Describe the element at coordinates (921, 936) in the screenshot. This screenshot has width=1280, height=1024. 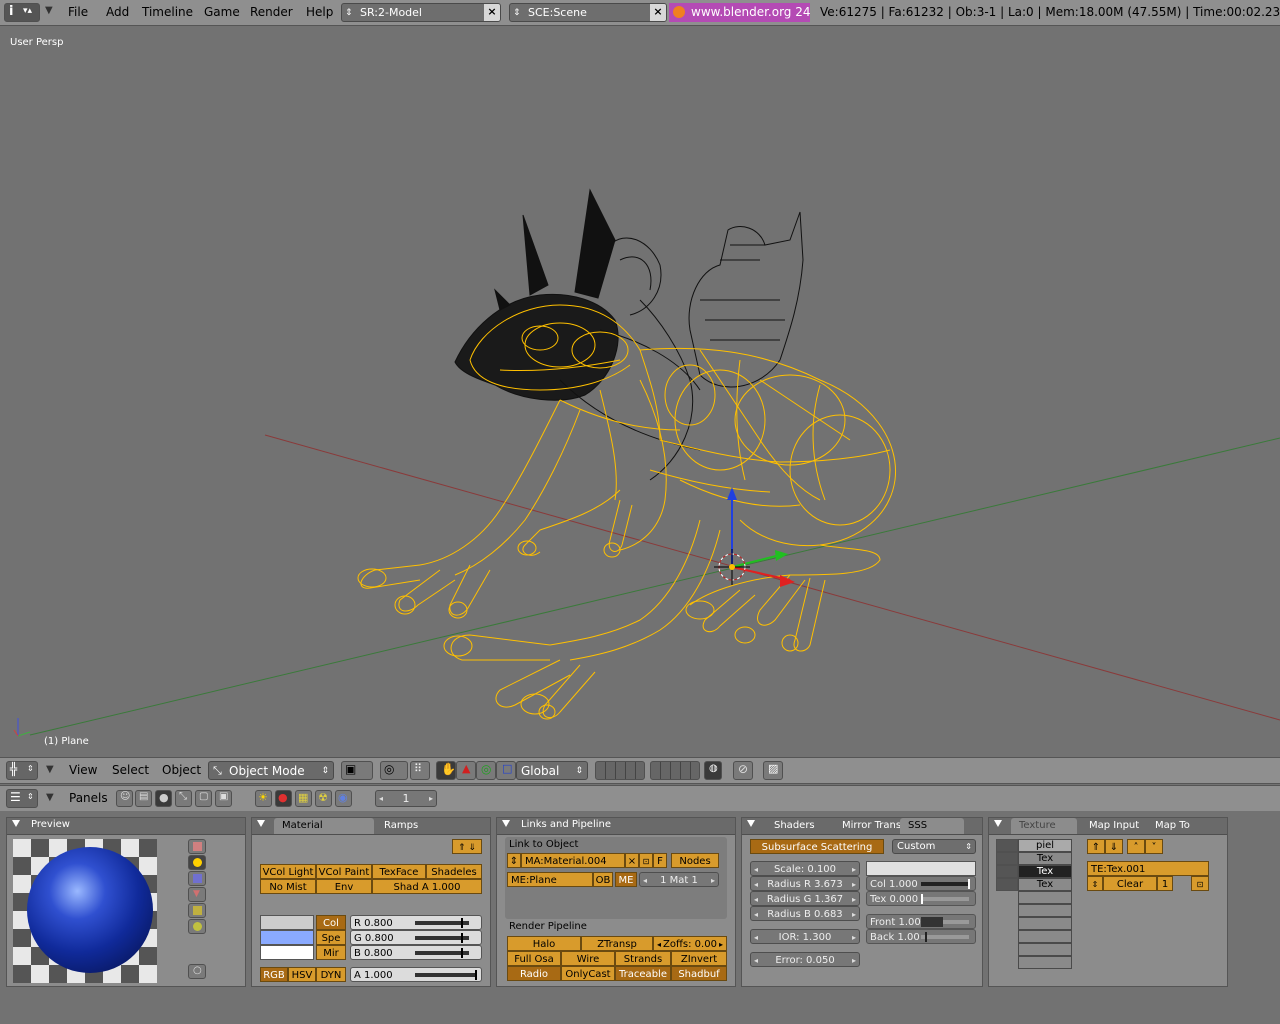
I see `sss-back-slider: Back 1.00` at that location.